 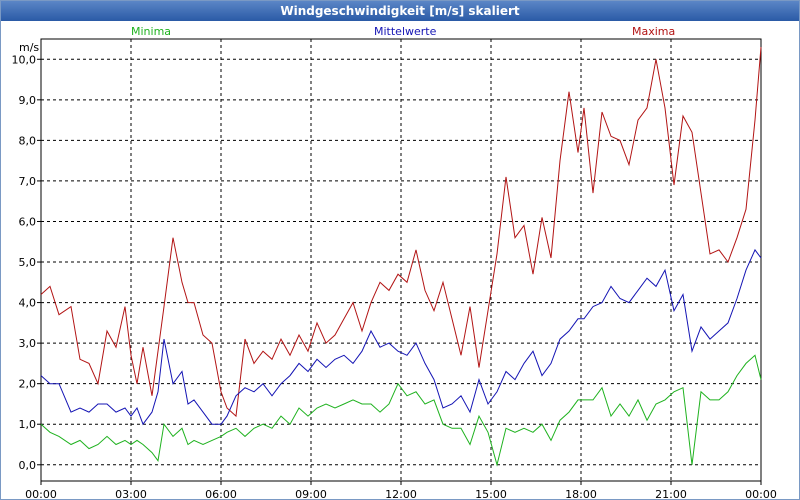 I want to click on x-tick-time-label: 12:00, so click(x=401, y=493).